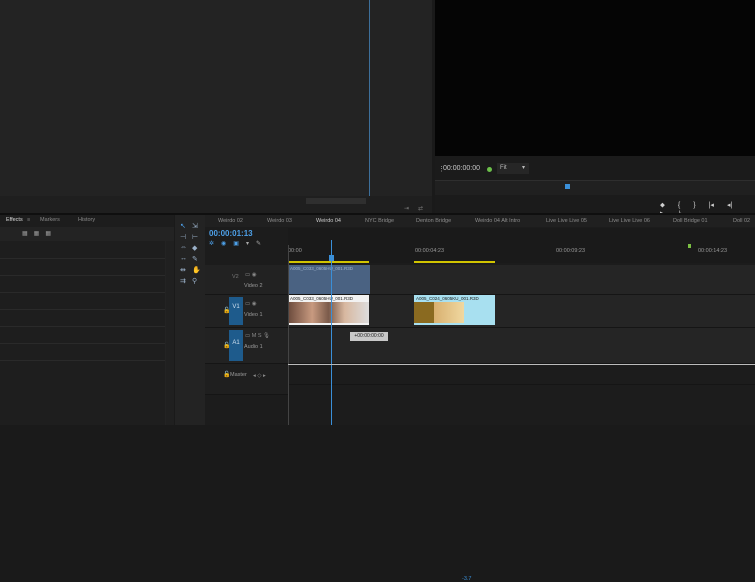 The image size is (755, 582). I want to click on master-volume-value: -3.7, so click(466, 579).